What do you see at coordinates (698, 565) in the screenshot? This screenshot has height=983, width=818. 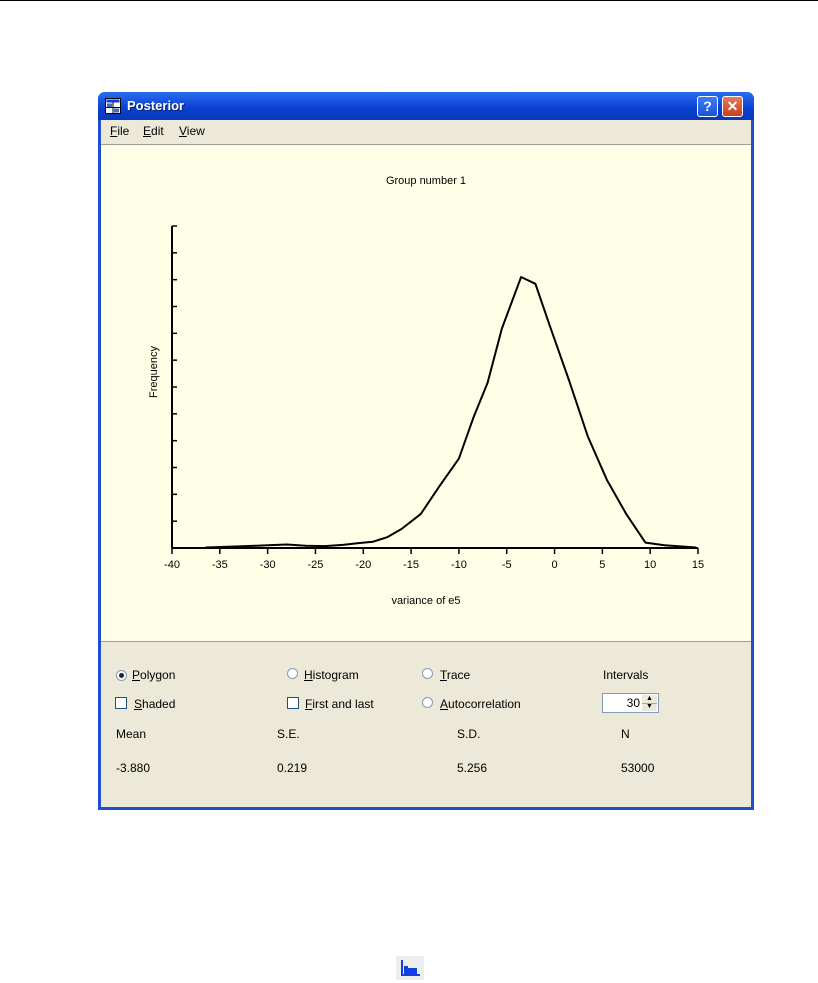 I see `x-tick-label: 15` at bounding box center [698, 565].